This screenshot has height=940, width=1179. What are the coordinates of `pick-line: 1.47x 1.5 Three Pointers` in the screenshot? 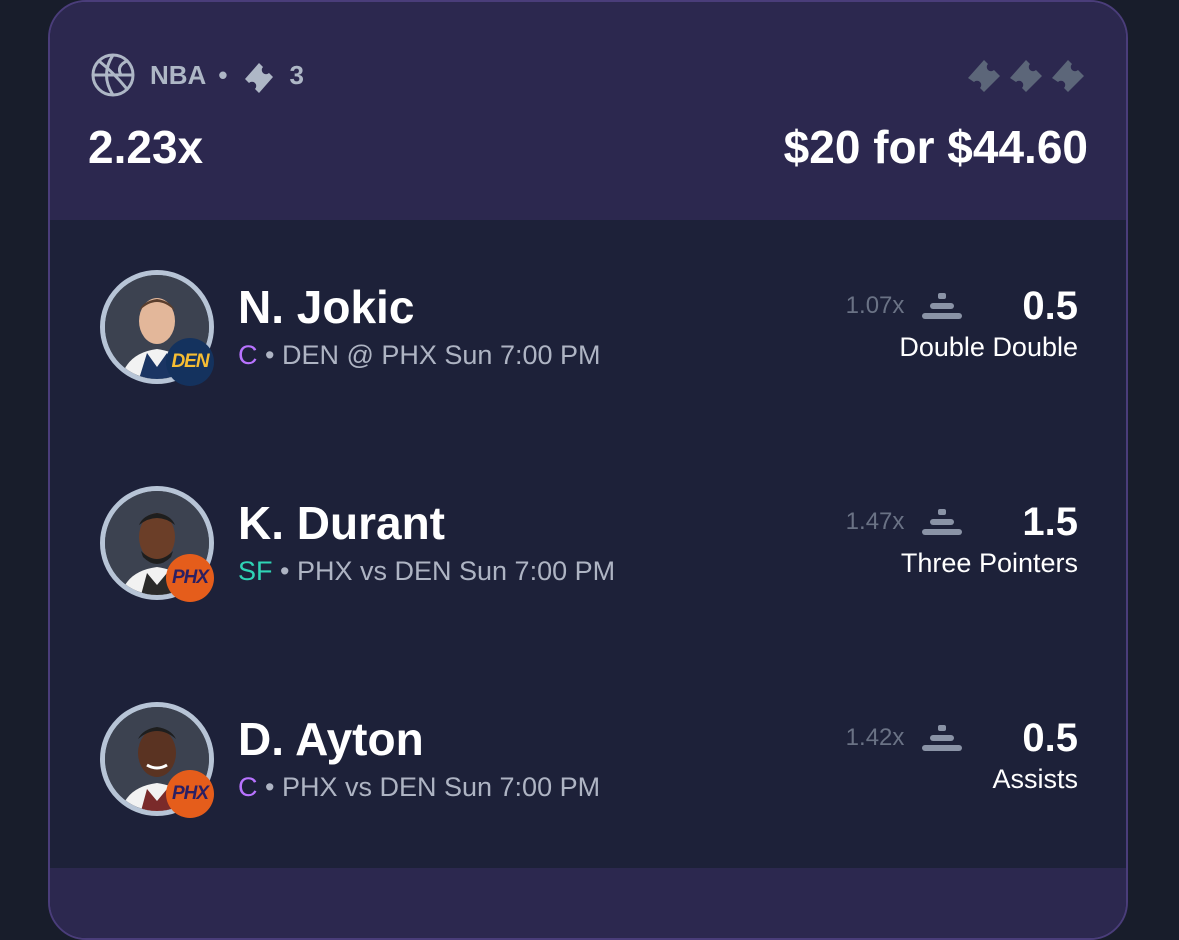 It's located at (962, 536).